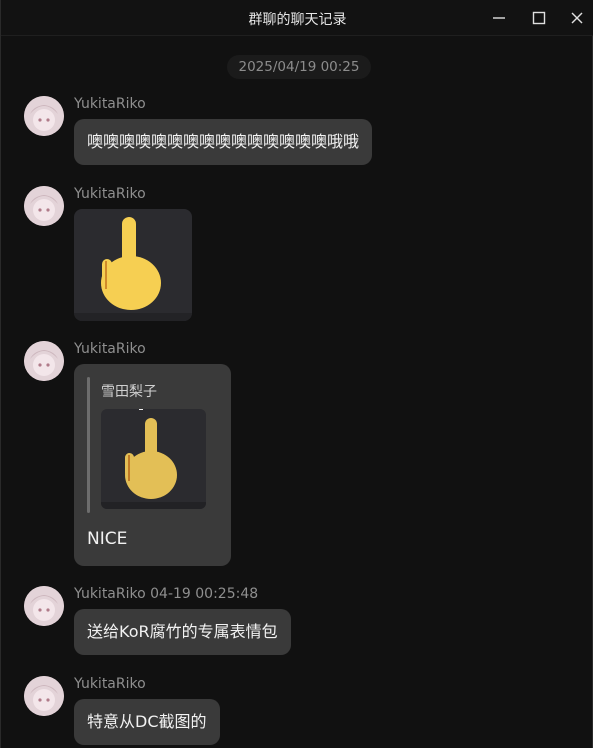 The width and height of the screenshot is (593, 748). I want to click on image-message, so click(133, 265).